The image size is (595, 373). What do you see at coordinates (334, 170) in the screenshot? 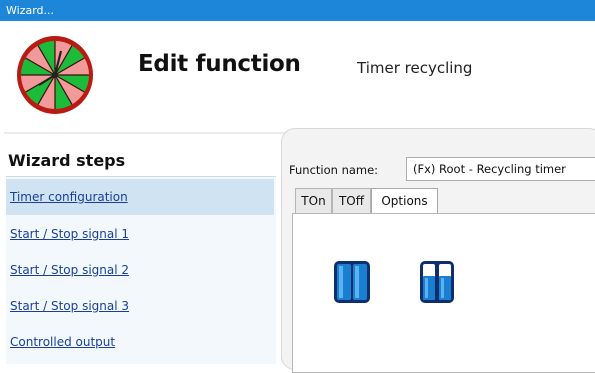
I see `function-name-label: Function name:` at bounding box center [334, 170].